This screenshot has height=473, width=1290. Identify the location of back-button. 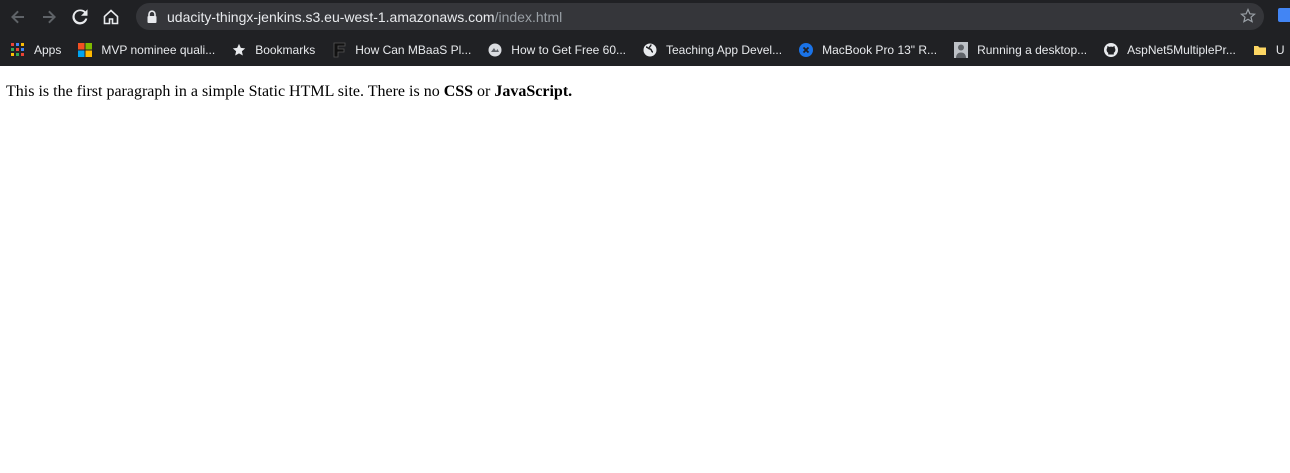
(18, 17).